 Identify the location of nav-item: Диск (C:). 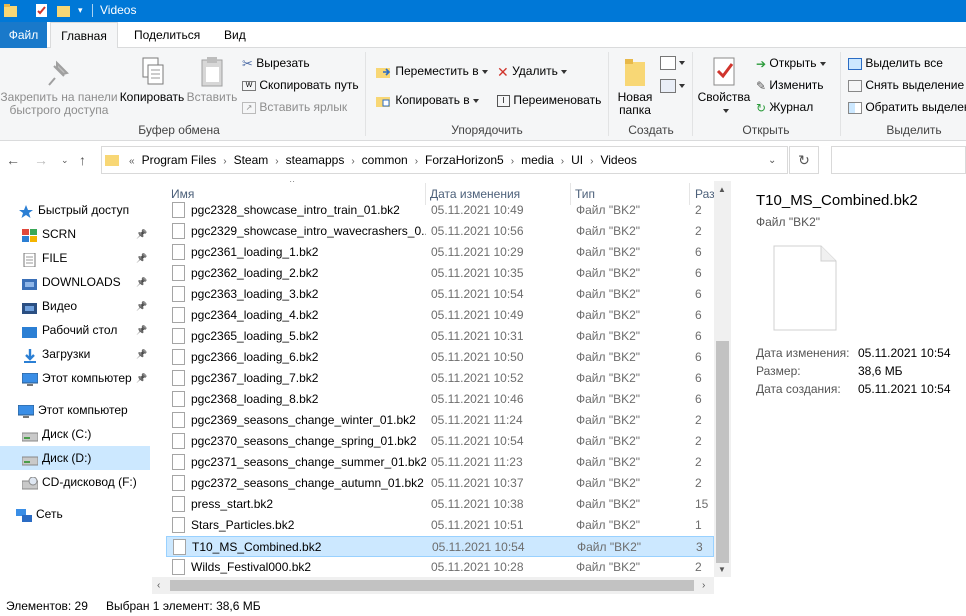
(75, 434).